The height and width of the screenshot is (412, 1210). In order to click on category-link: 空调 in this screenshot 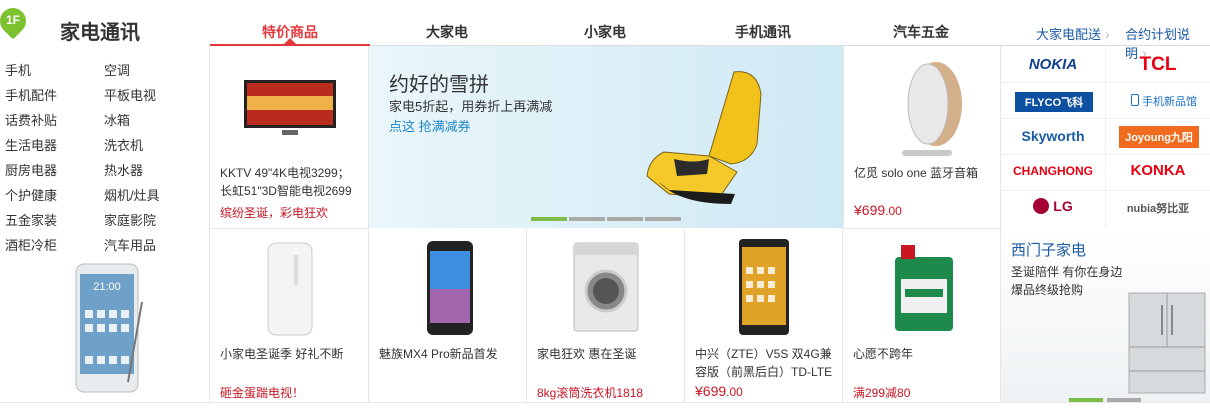, I will do `click(117, 69)`.